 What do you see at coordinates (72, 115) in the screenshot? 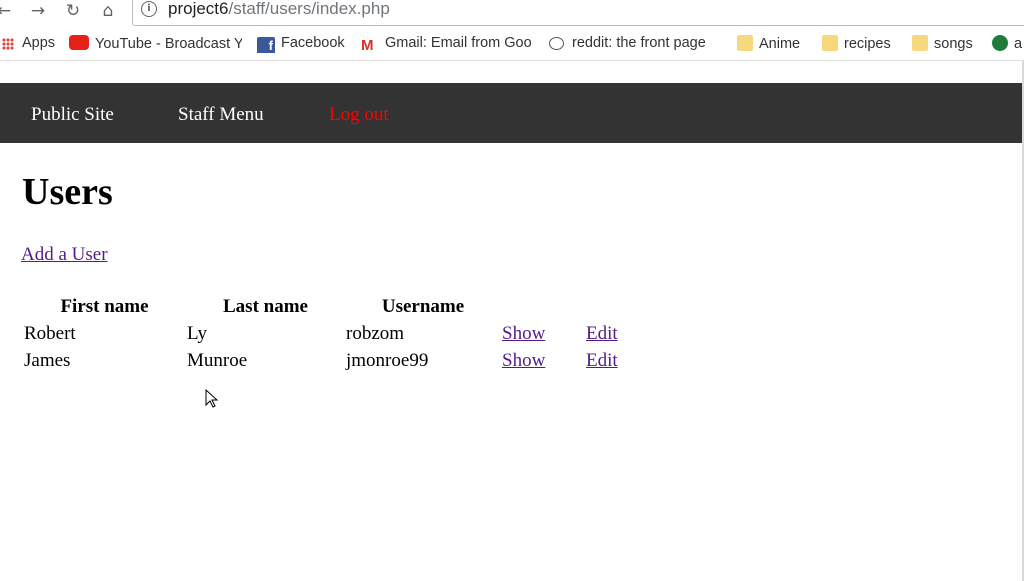
I see `public-site-link: Public Site` at bounding box center [72, 115].